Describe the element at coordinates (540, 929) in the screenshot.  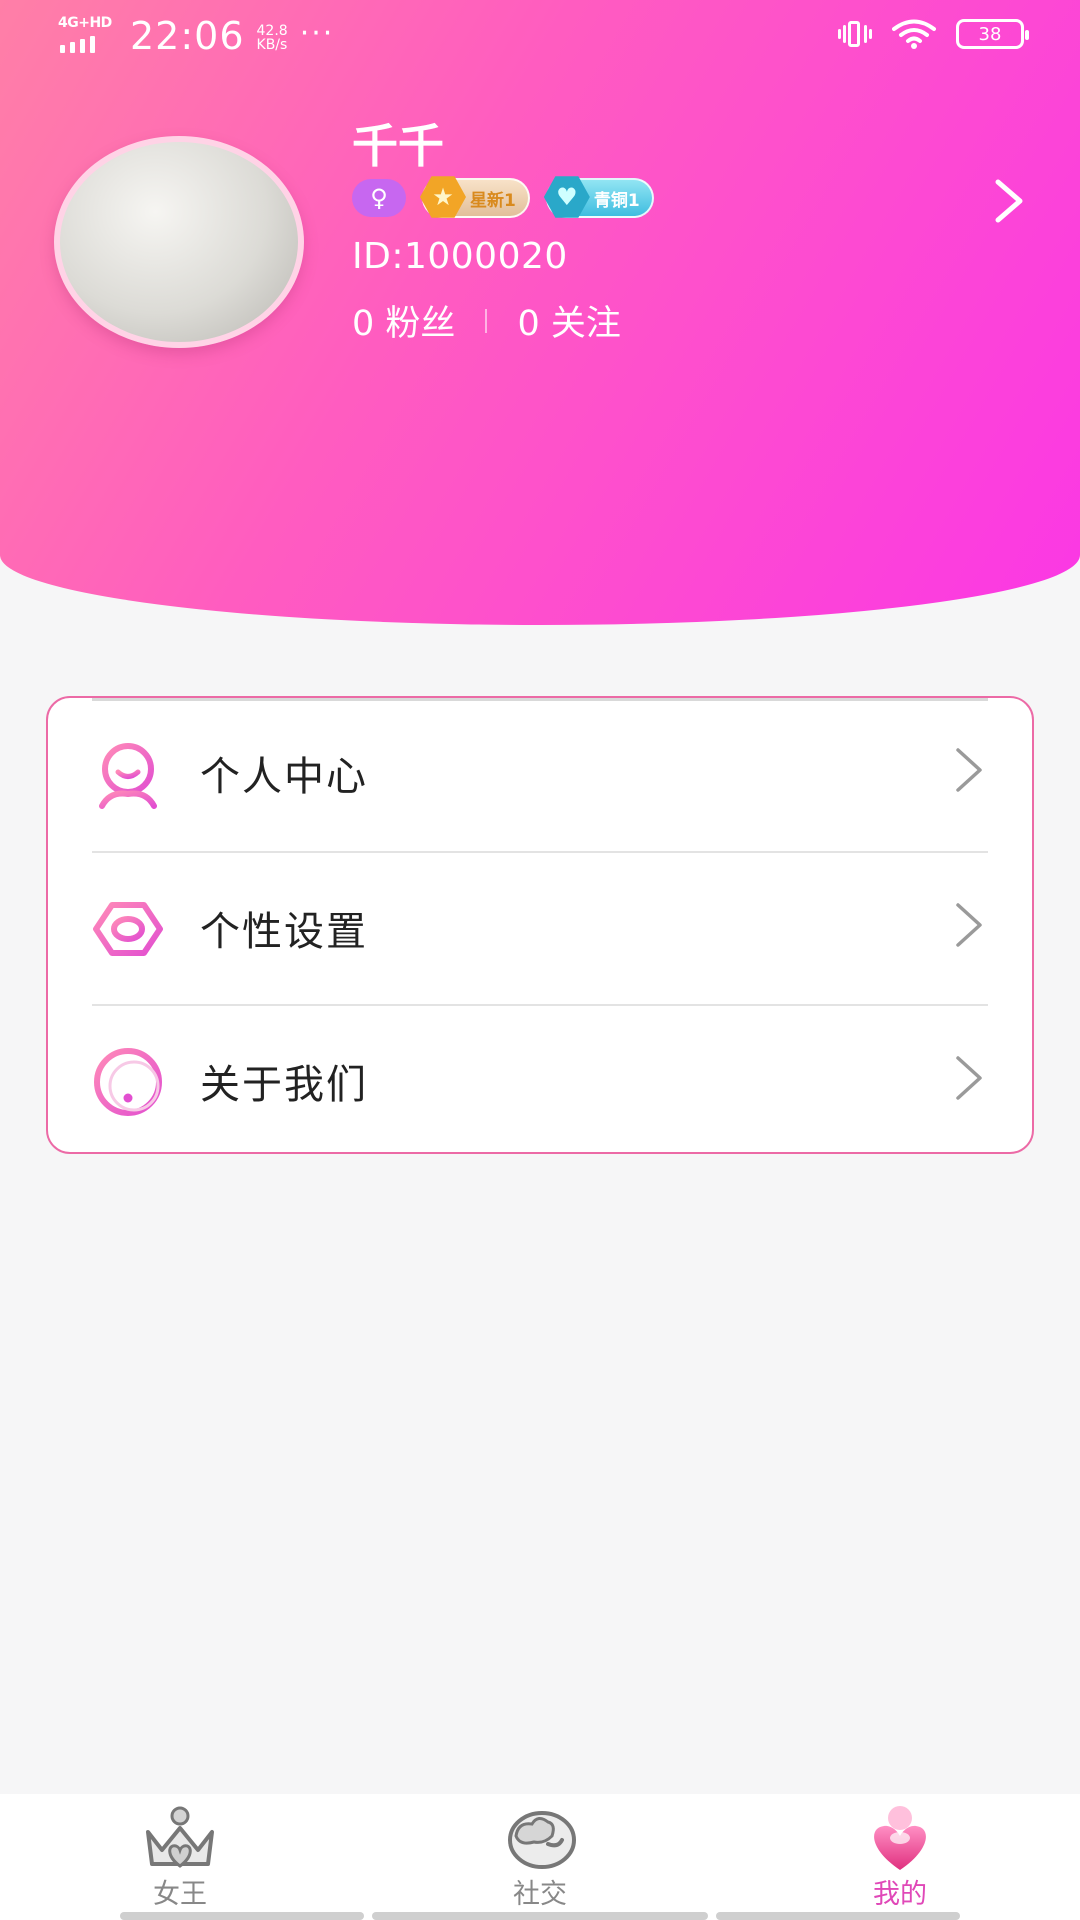
I see `menu-item-personal-settings: 个性设置` at that location.